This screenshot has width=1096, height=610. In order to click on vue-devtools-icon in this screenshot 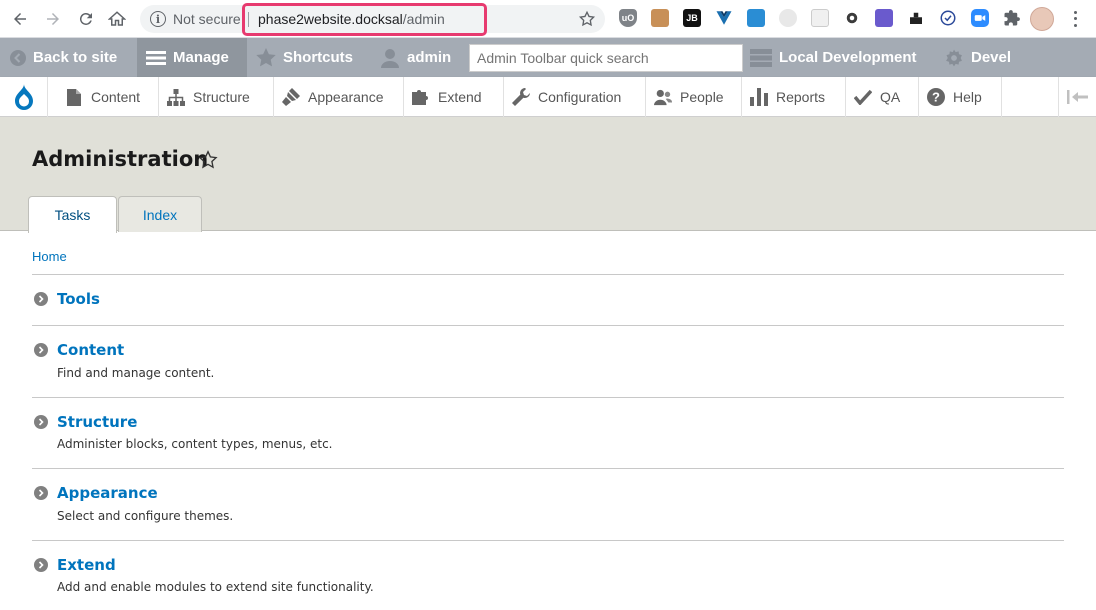, I will do `click(724, 18)`.